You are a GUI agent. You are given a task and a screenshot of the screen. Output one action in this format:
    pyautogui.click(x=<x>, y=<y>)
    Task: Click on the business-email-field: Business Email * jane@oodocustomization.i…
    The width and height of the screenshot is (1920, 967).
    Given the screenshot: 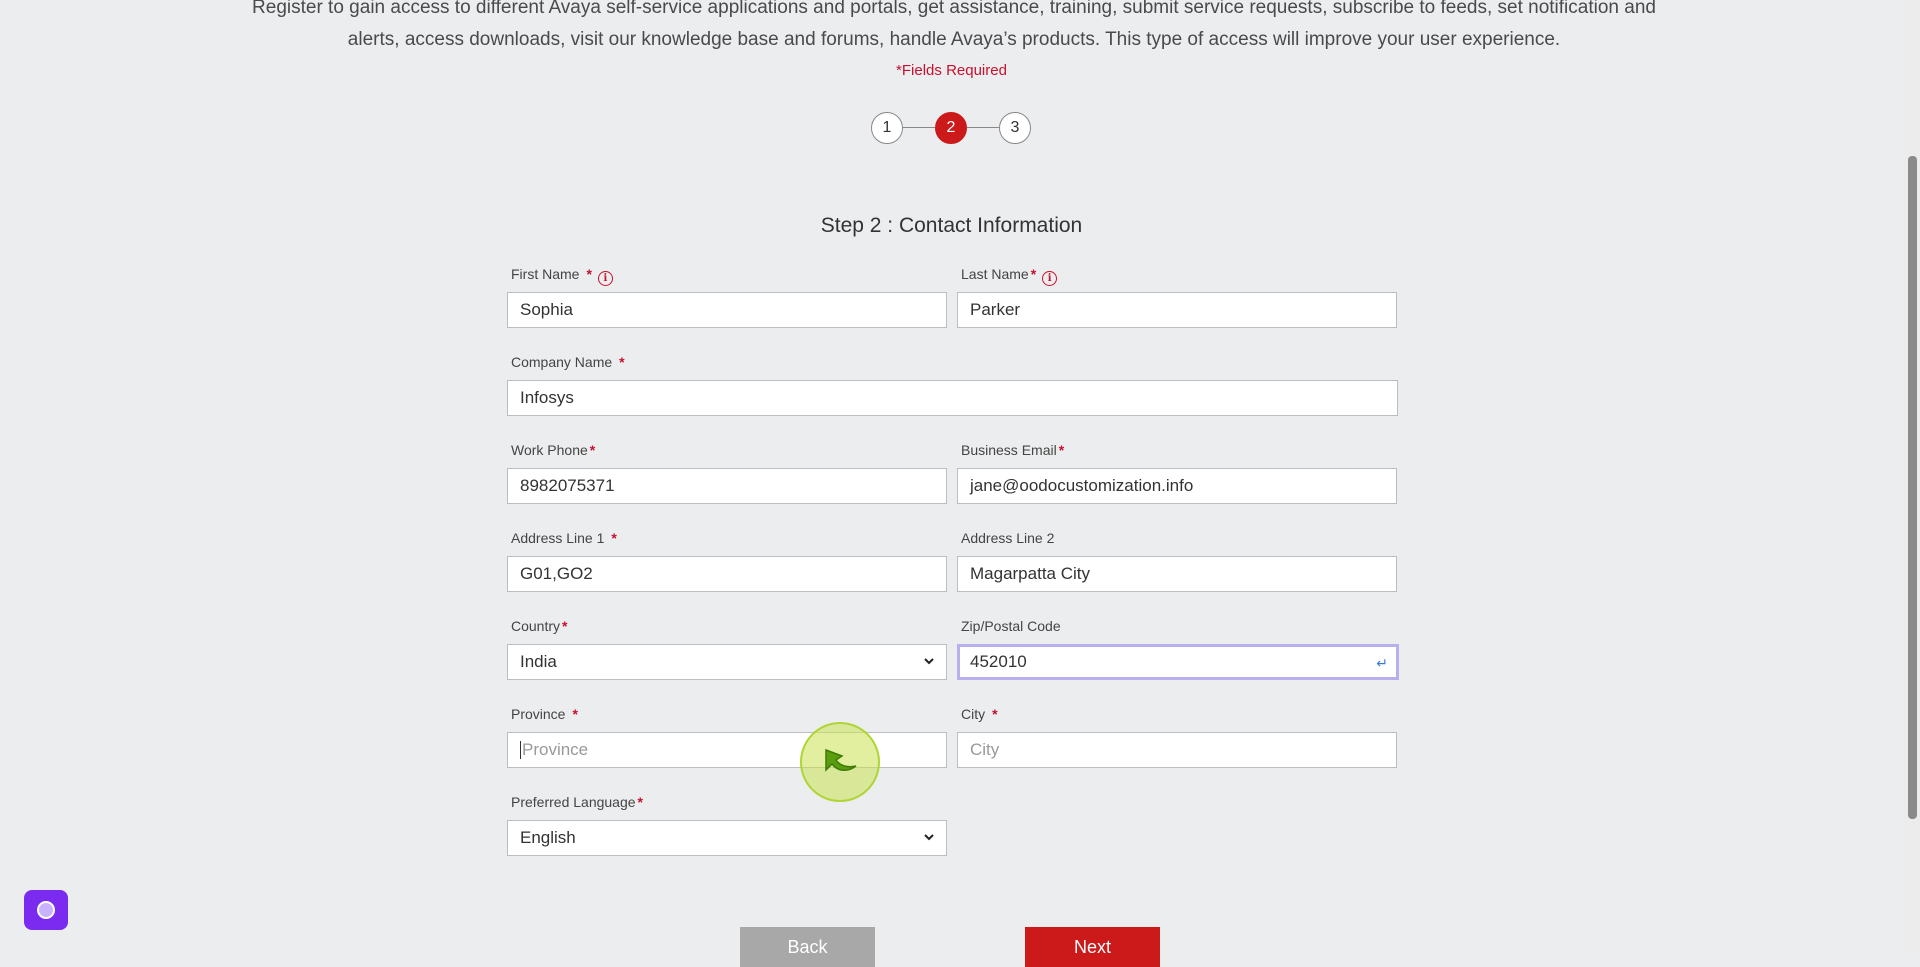 What is the action you would take?
    pyautogui.click(x=1177, y=473)
    